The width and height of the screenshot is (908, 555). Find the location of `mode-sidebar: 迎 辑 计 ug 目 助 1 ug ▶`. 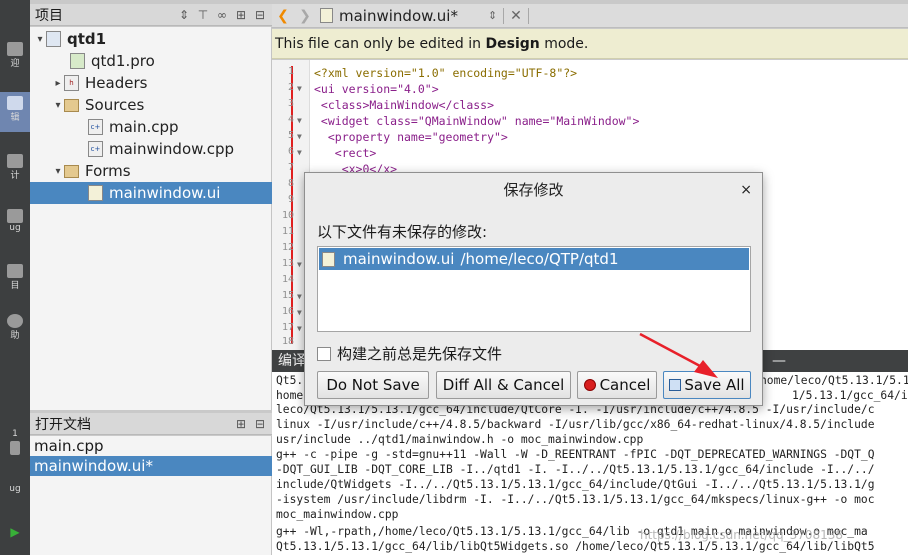

mode-sidebar: 迎 辑 计 ug 目 助 1 ug ▶ is located at coordinates (15, 277).